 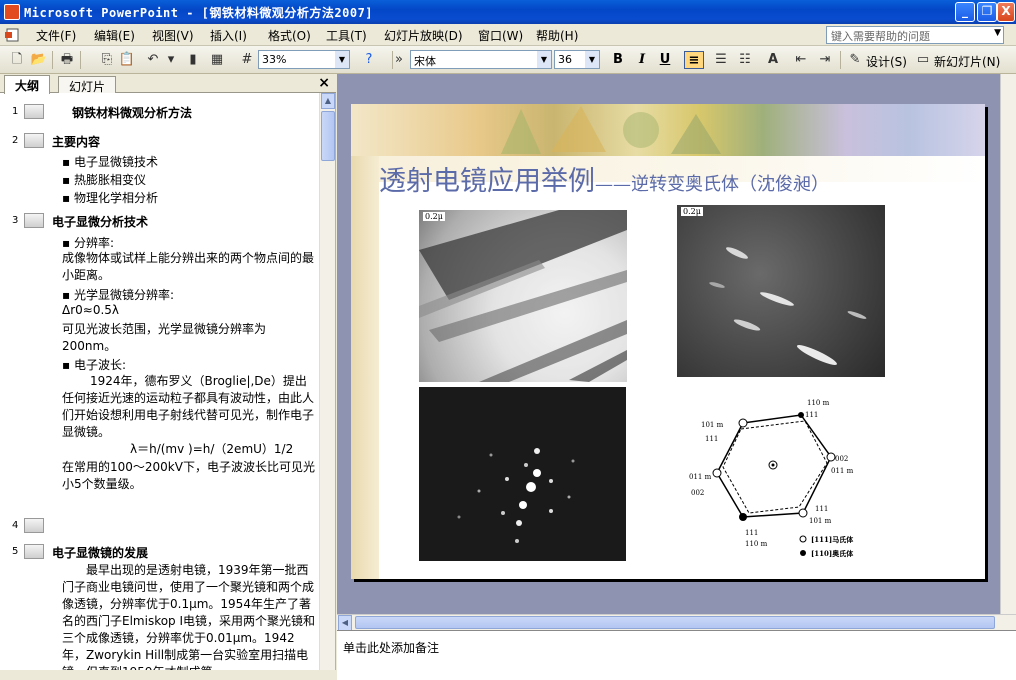 What do you see at coordinates (721, 60) in the screenshot?
I see `numbered-list-icon: ☰` at bounding box center [721, 60].